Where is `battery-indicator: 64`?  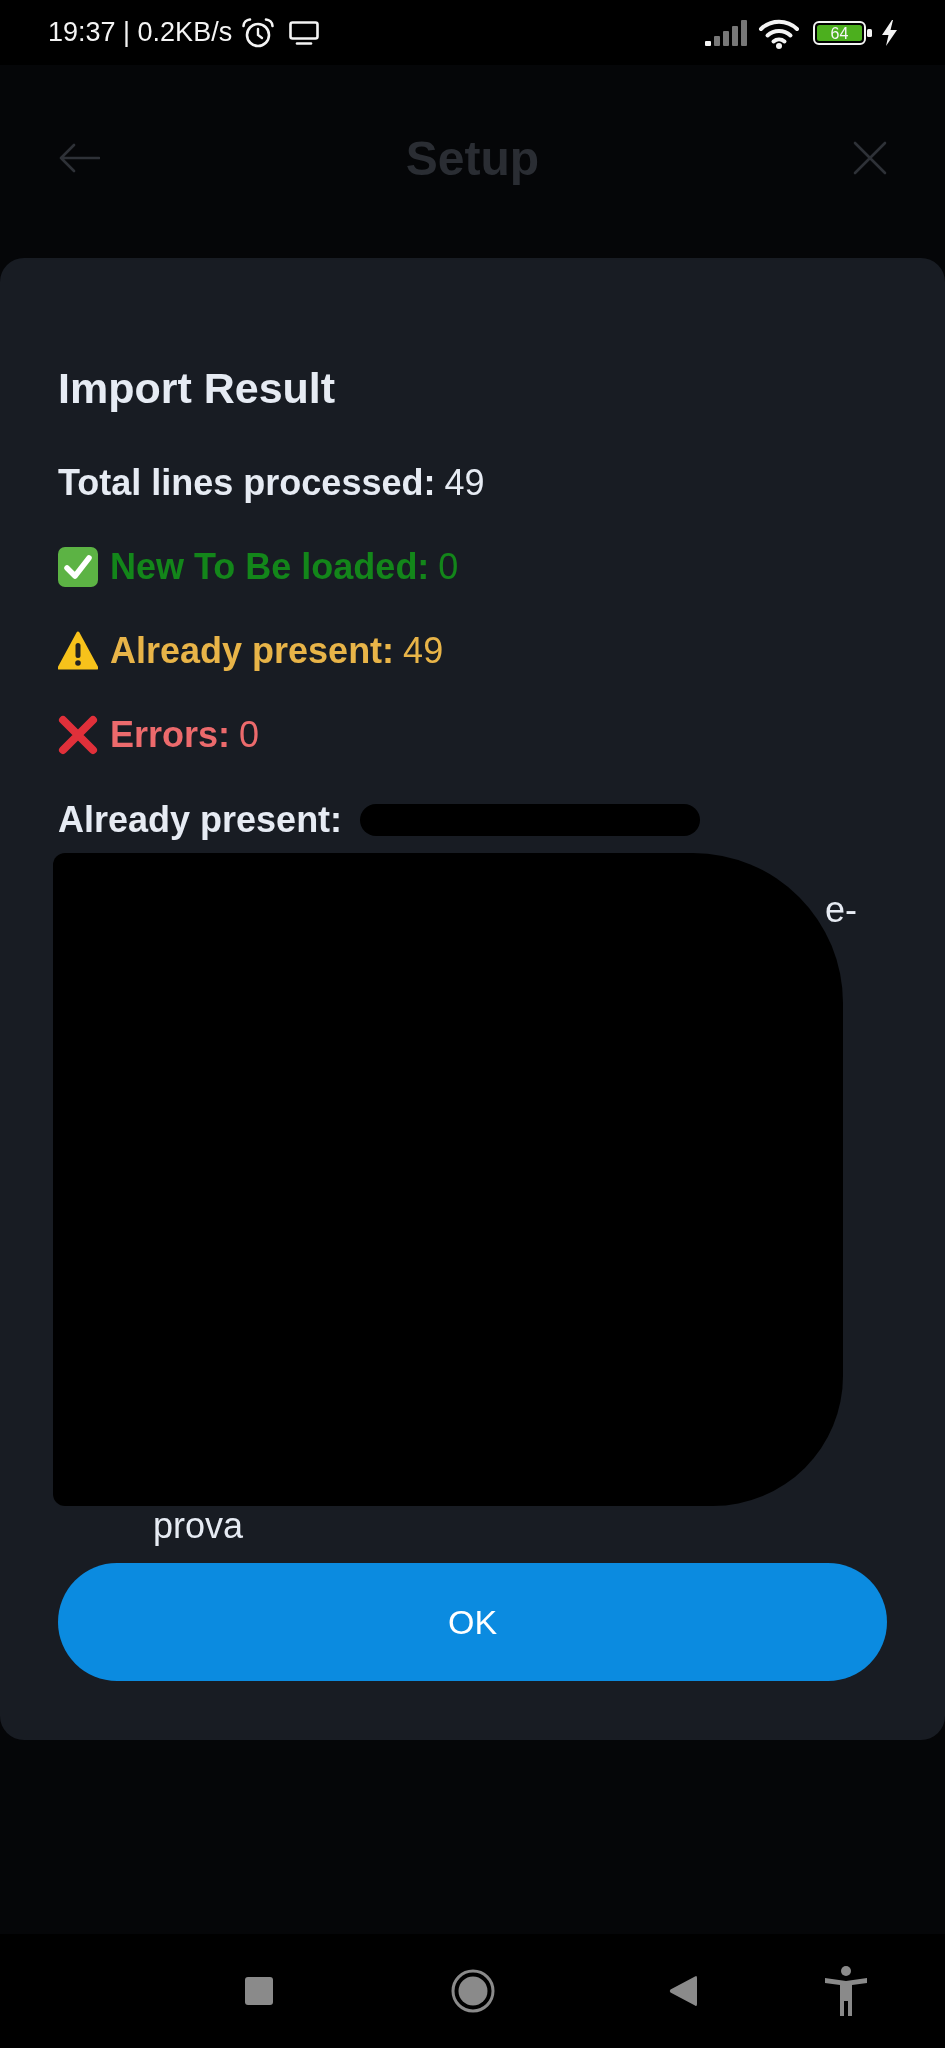 battery-indicator: 64 is located at coordinates (842, 32).